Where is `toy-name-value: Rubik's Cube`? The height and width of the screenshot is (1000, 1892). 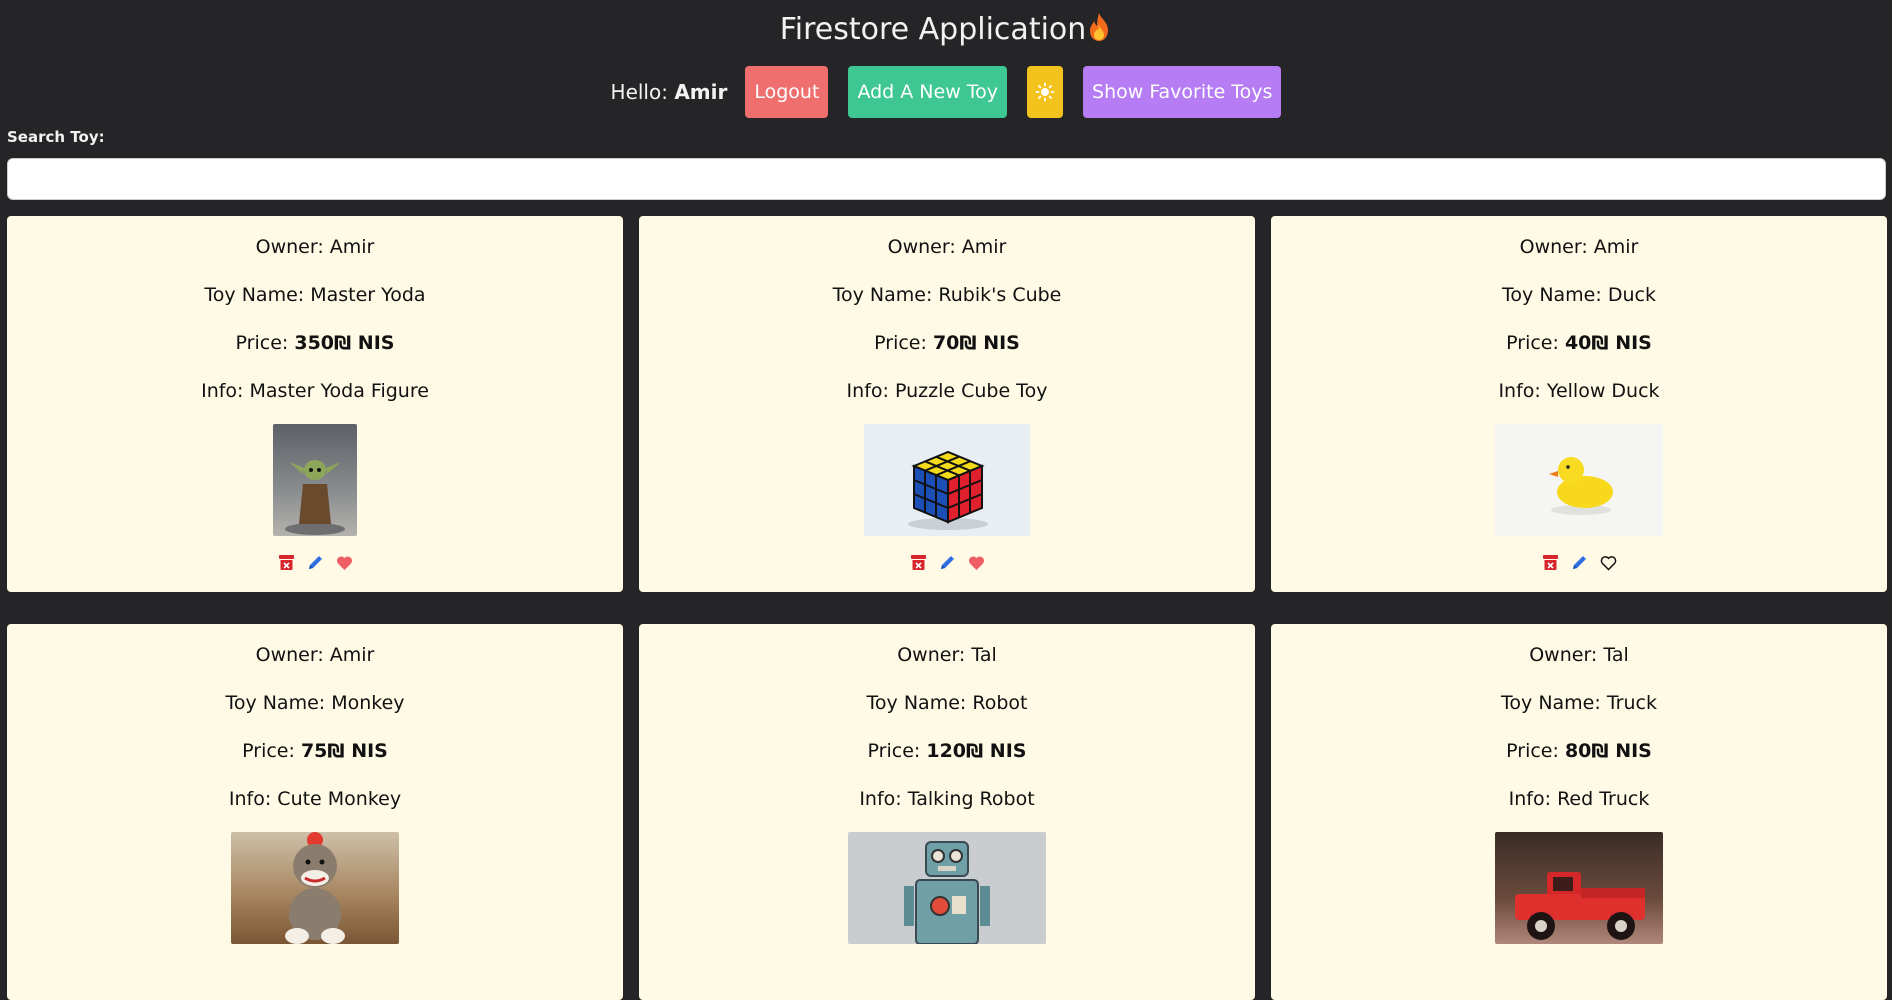
toy-name-value: Rubik's Cube is located at coordinates (1000, 295).